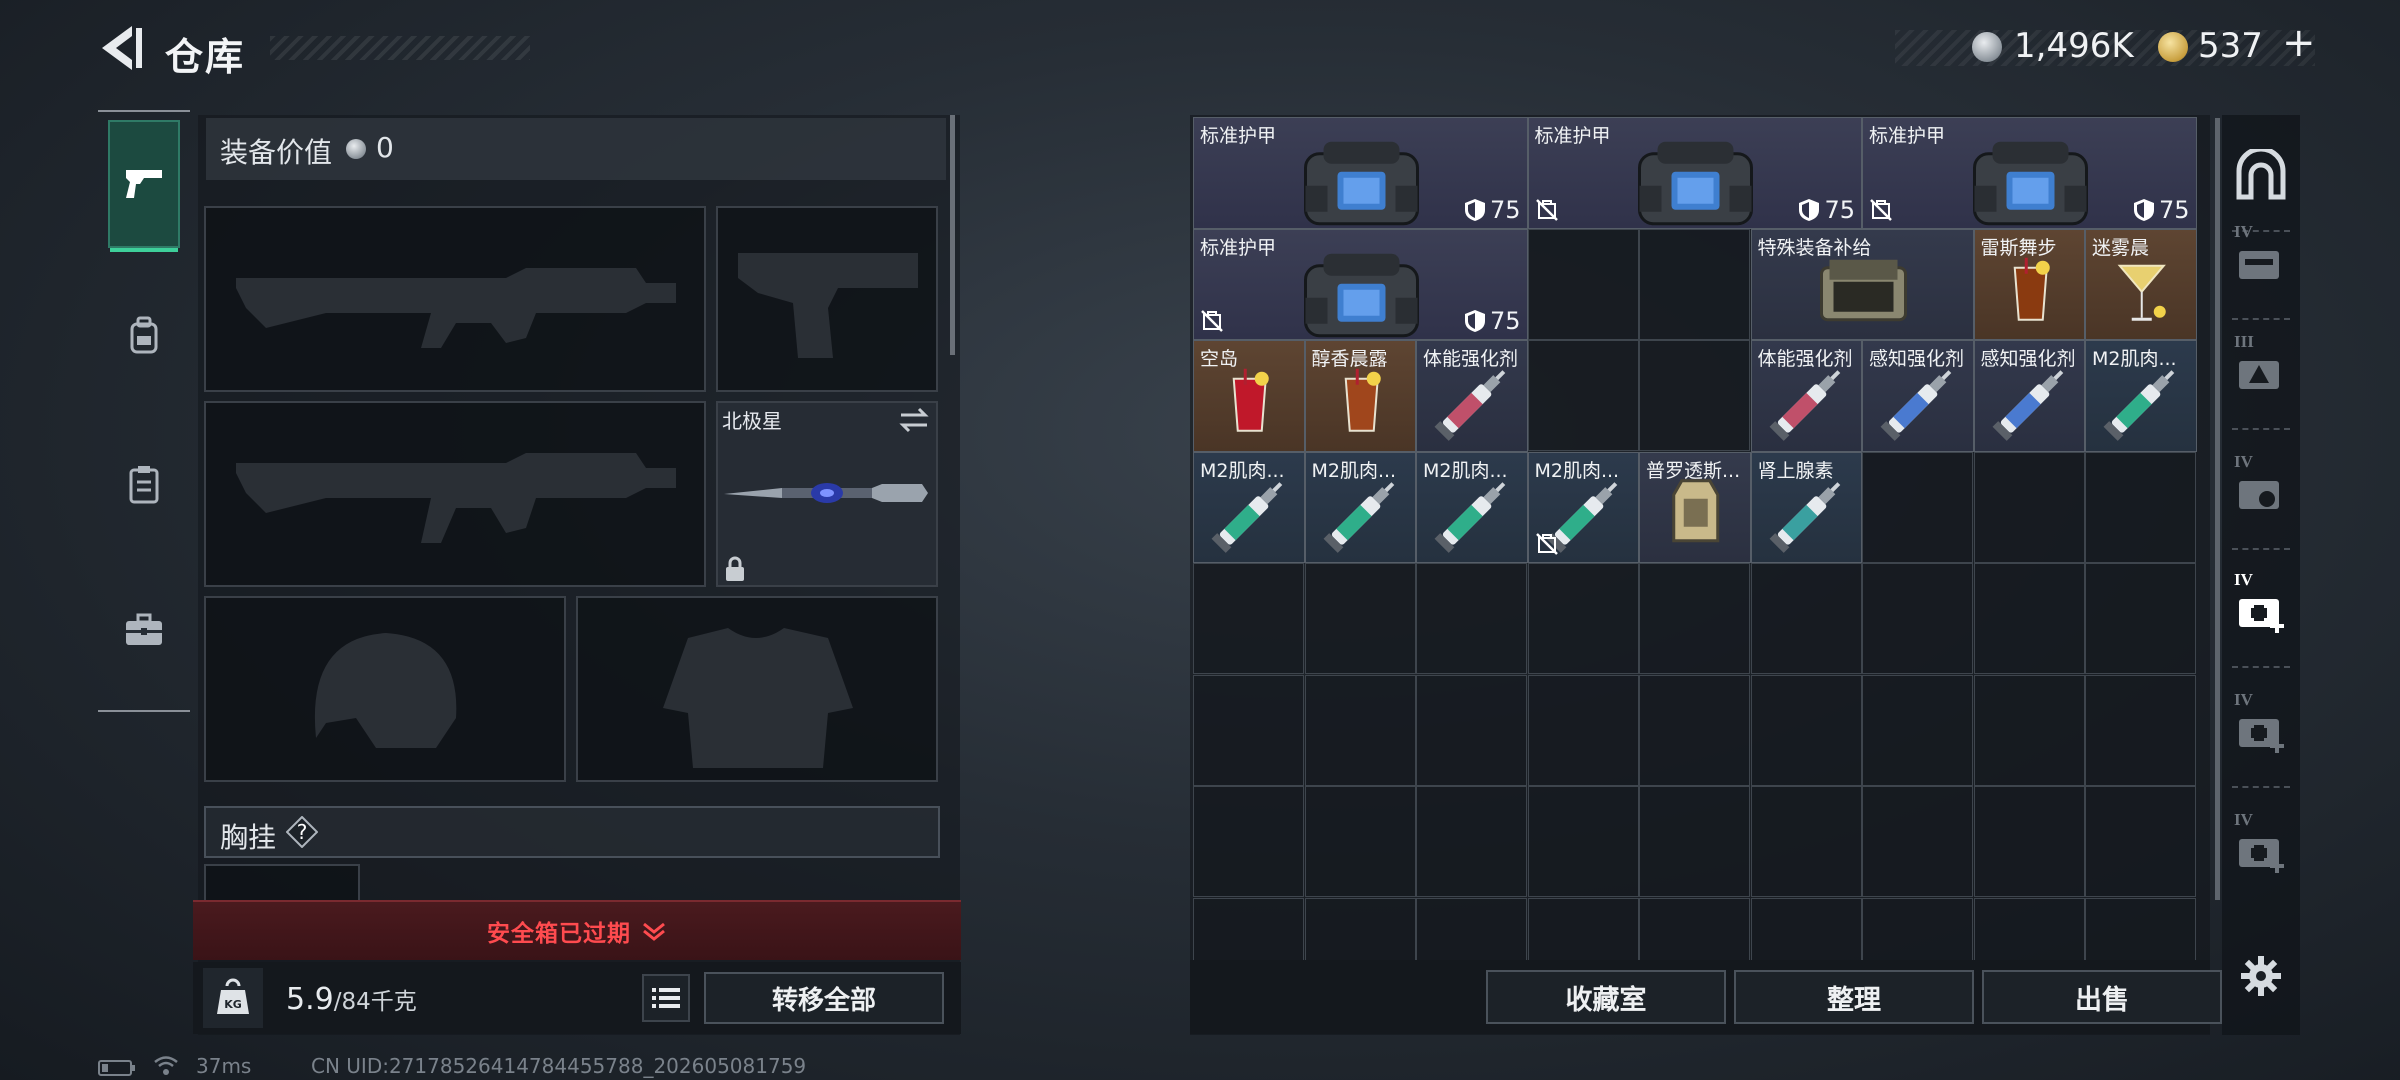 This screenshot has width=2400, height=1080. What do you see at coordinates (1606, 997) in the screenshot?
I see `collection-room-button: 收藏室` at bounding box center [1606, 997].